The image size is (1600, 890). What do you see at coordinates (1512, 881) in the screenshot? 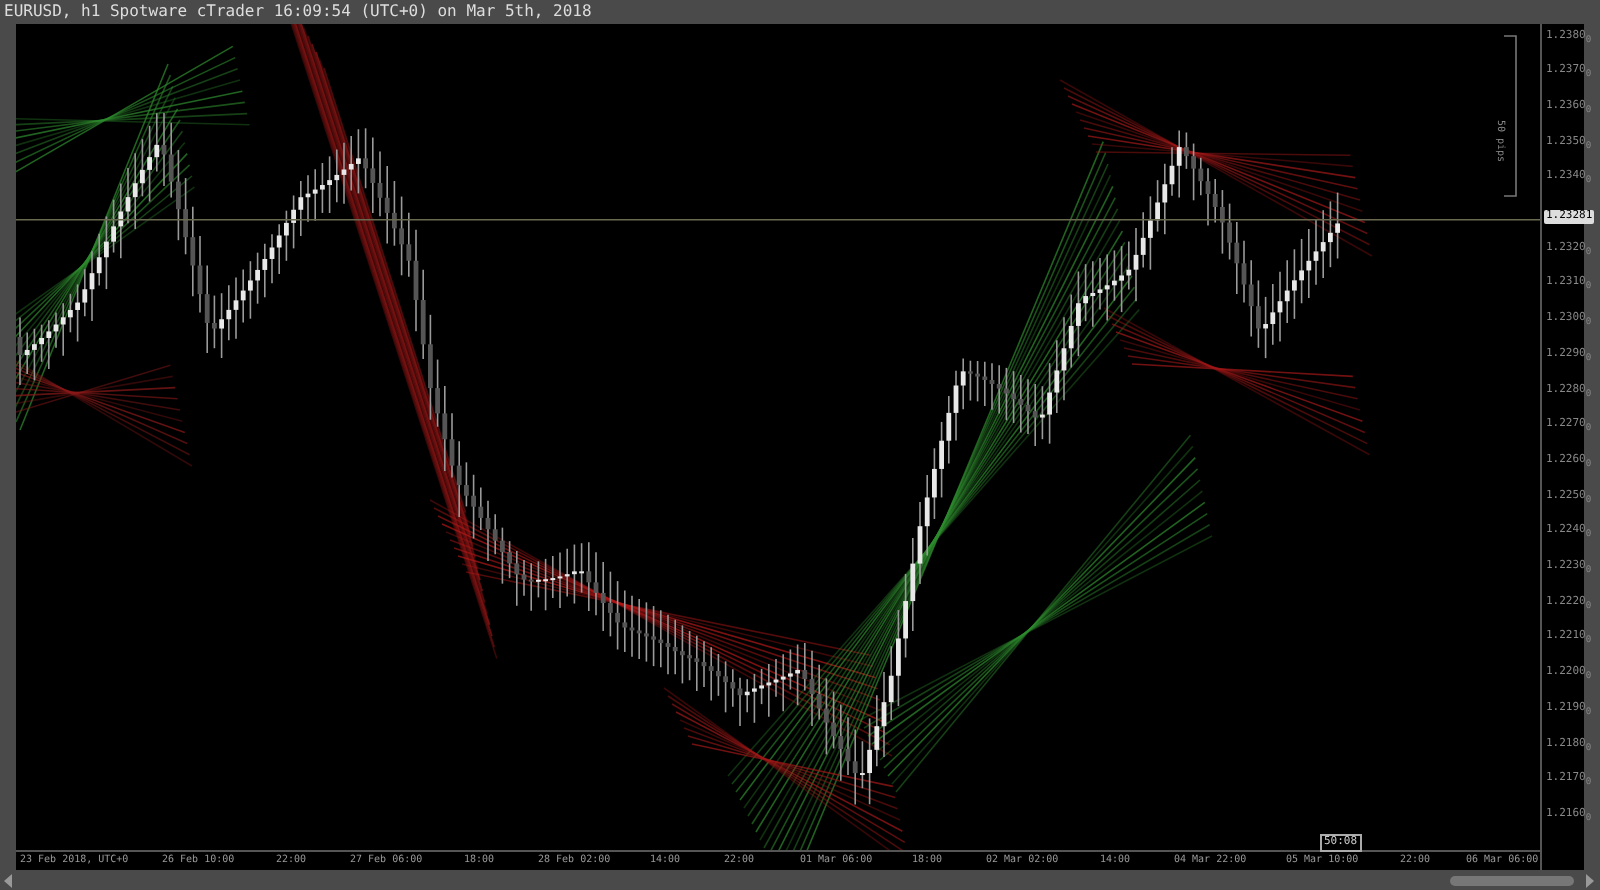
I see `scrollbar-thumb` at bounding box center [1512, 881].